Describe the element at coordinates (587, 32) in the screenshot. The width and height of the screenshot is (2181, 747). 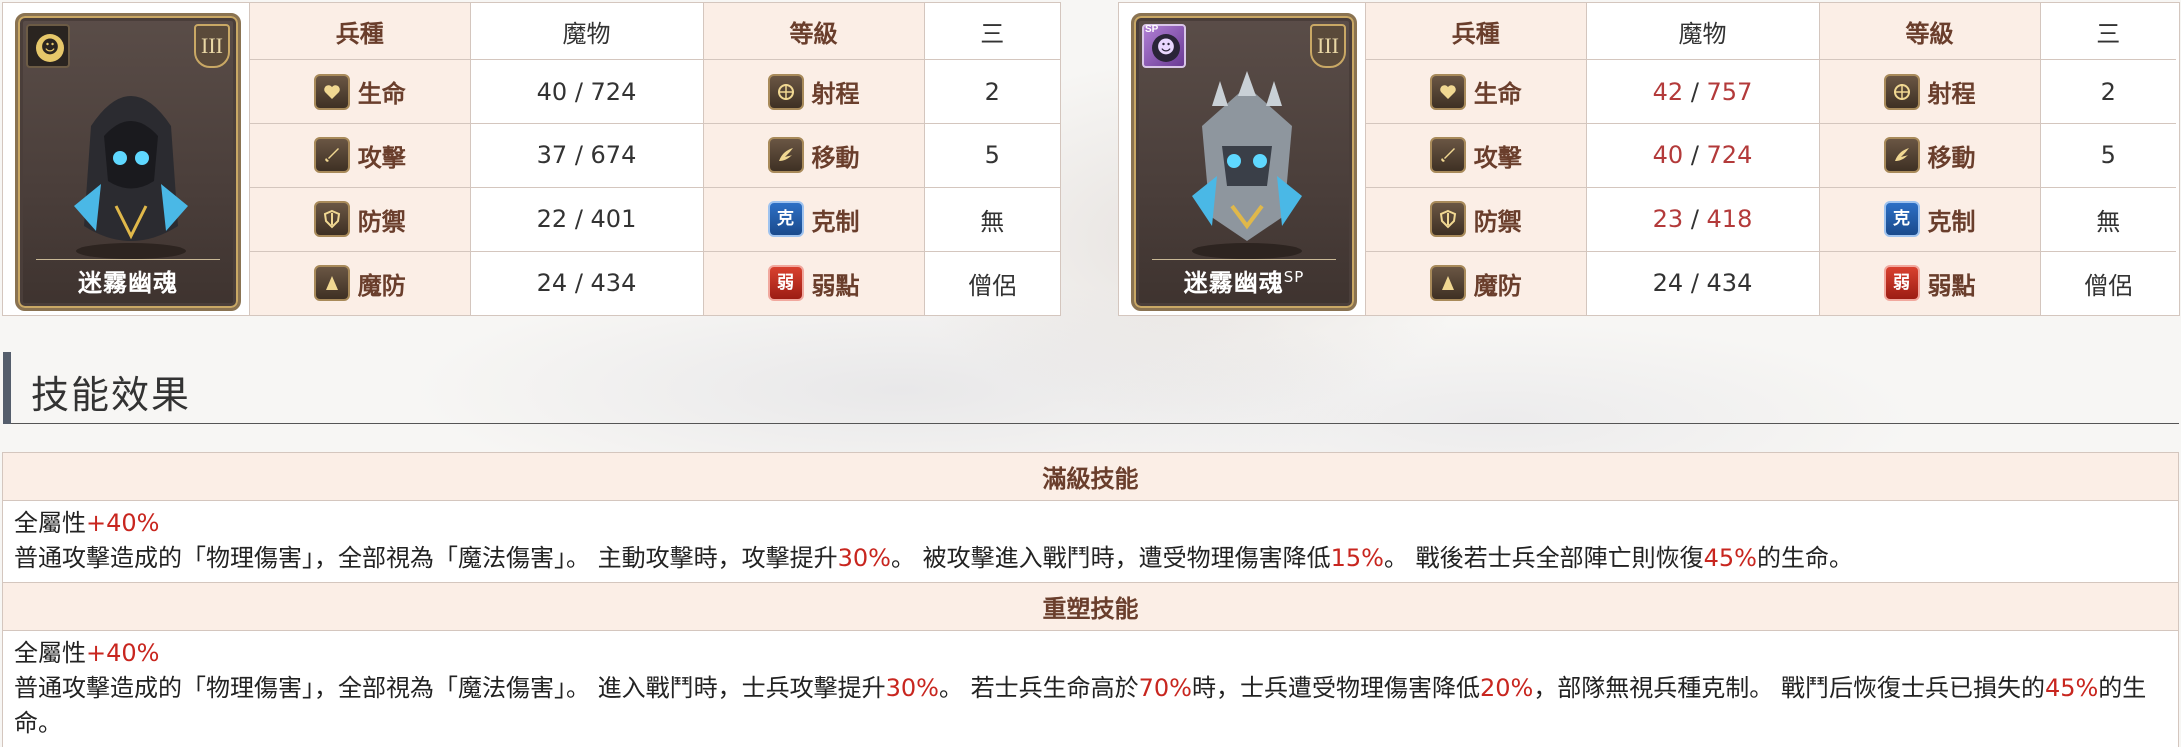
I see `type-value: 魔物` at that location.